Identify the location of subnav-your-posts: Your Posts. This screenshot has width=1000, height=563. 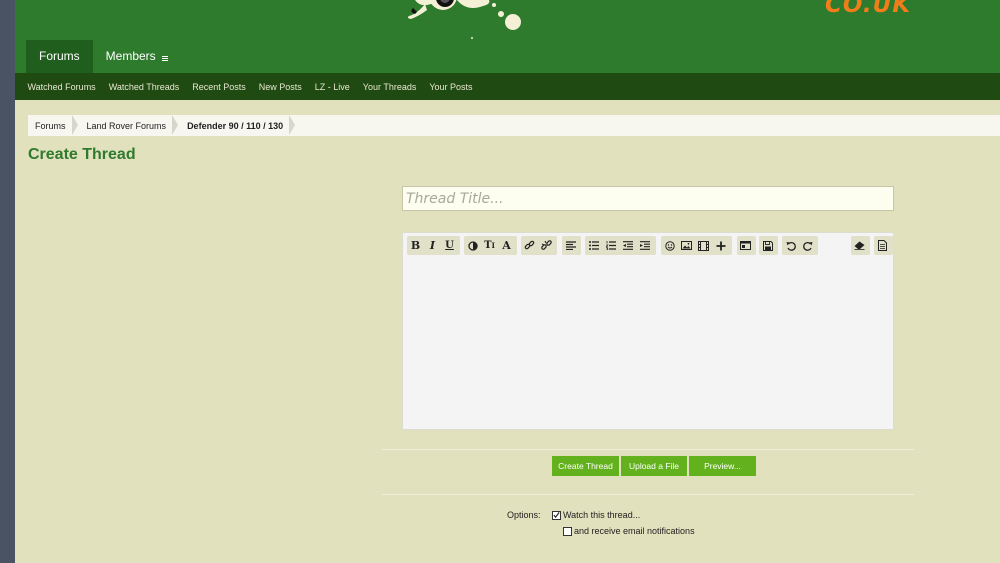
(451, 87).